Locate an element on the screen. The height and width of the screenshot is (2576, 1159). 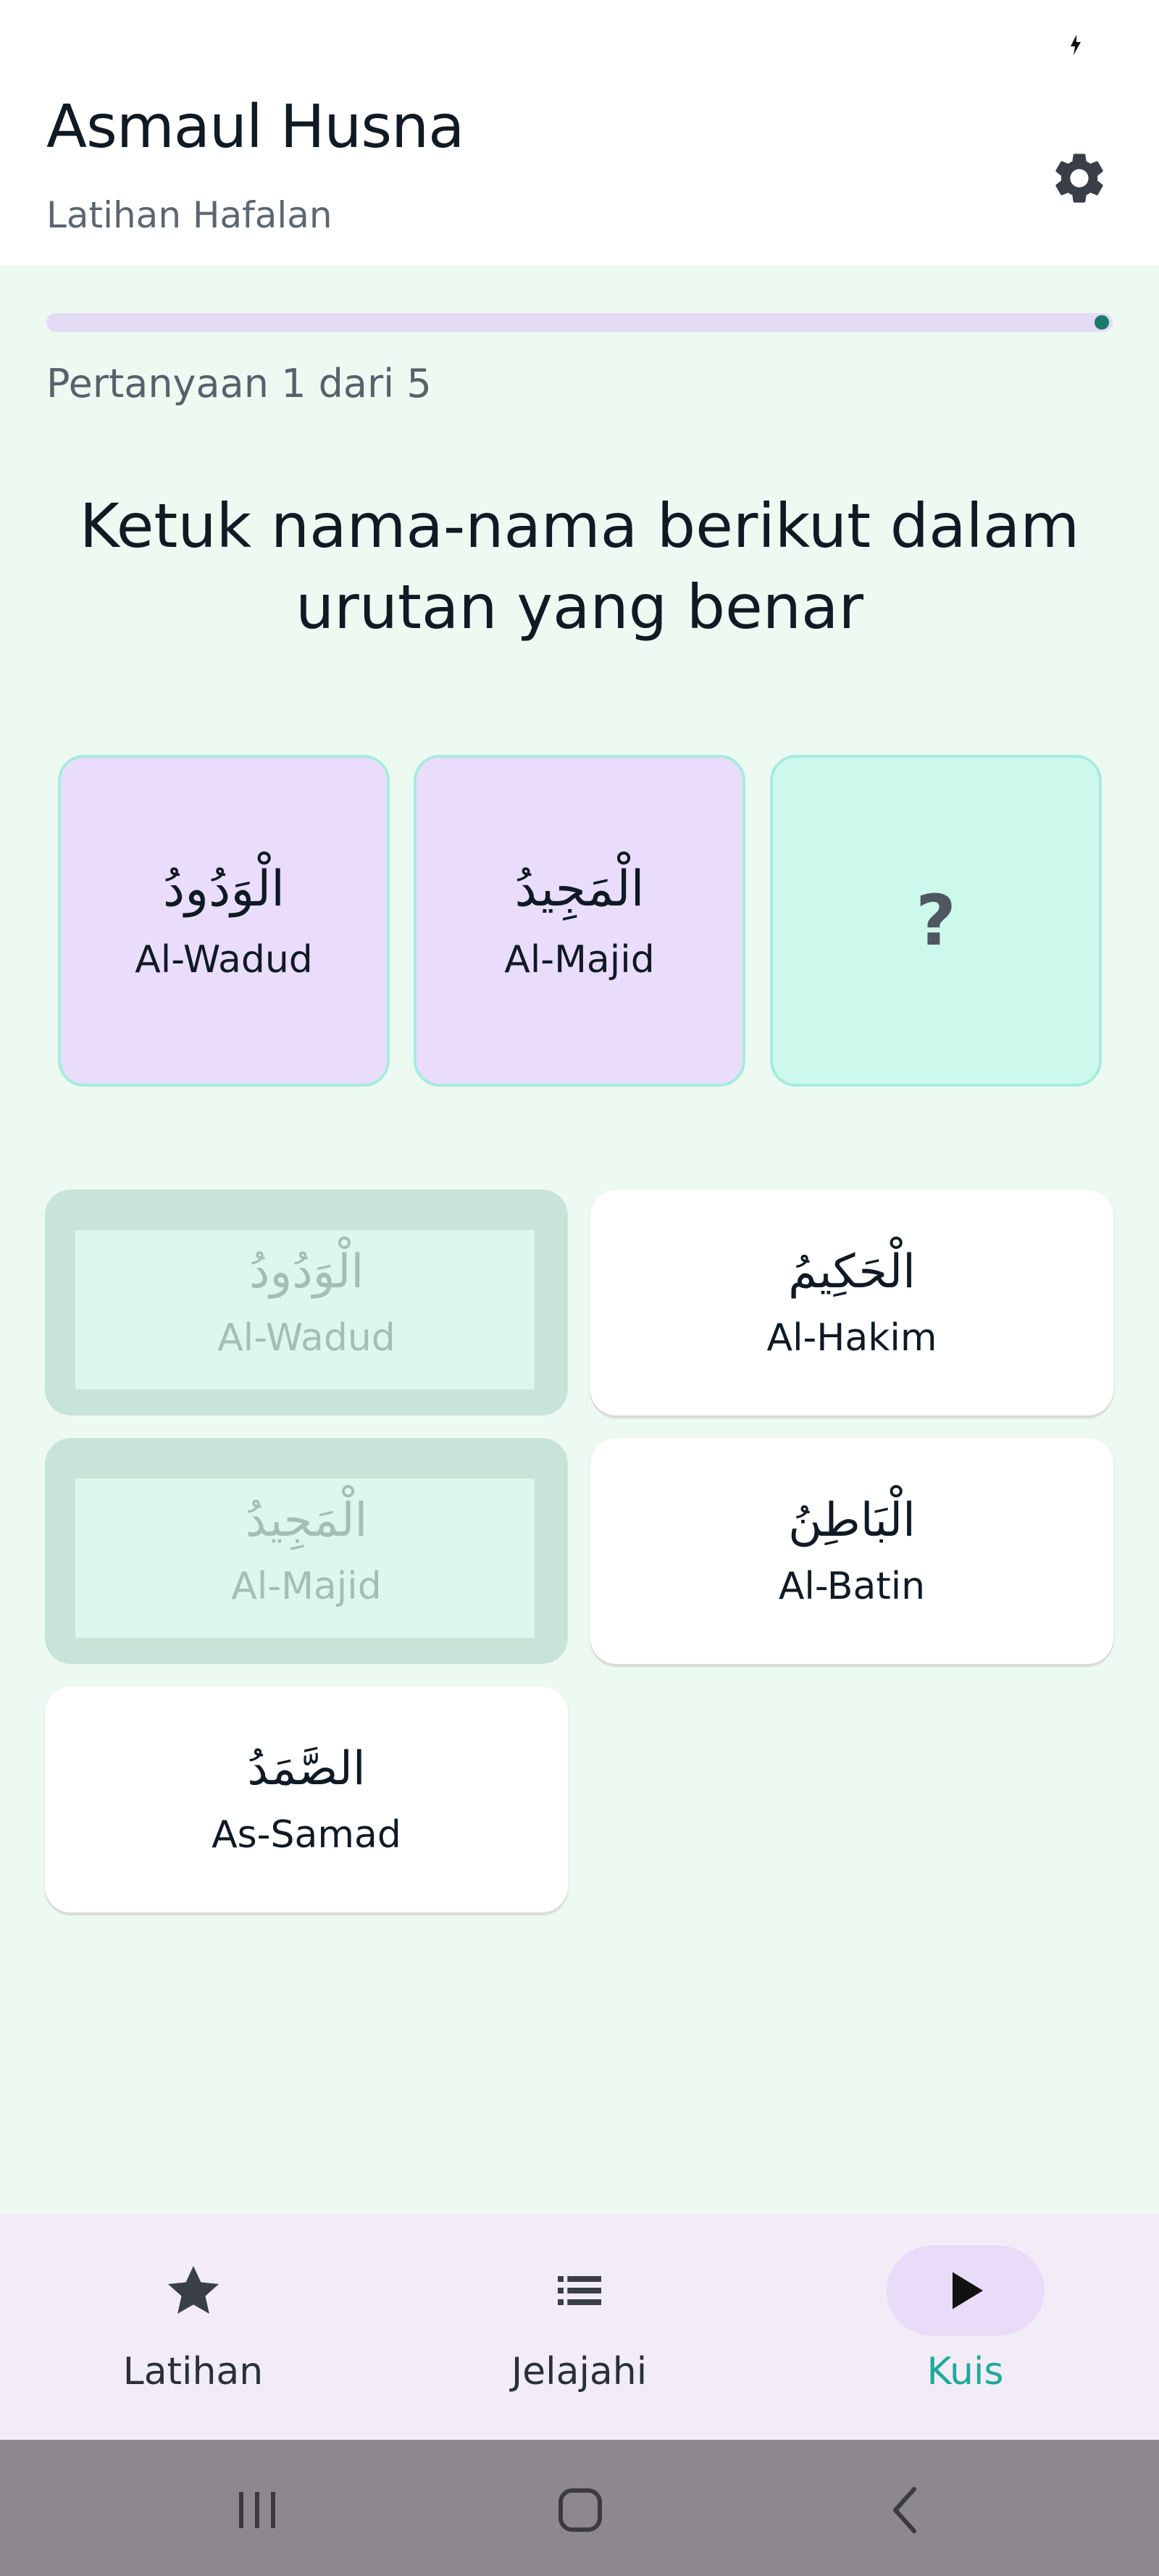
nav-item-kuis: Kuis is located at coordinates (965, 2327).